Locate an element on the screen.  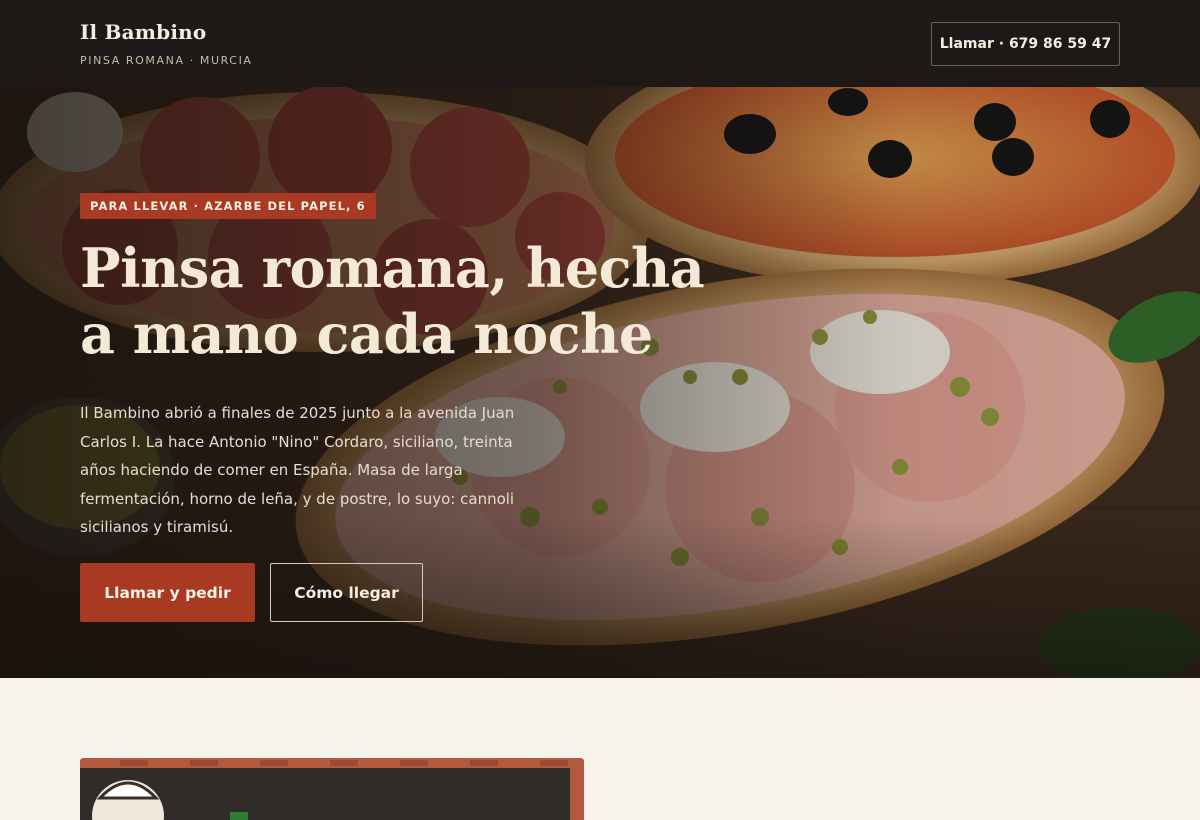
header-call-button: Llamar · 679 86 59 47 is located at coordinates (1025, 44).